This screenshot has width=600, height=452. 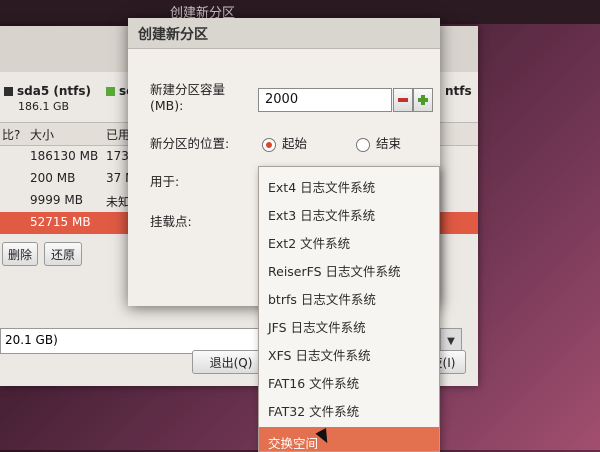 I want to click on menu-item-jfs: JFS 日志文件系统, so click(x=349, y=325).